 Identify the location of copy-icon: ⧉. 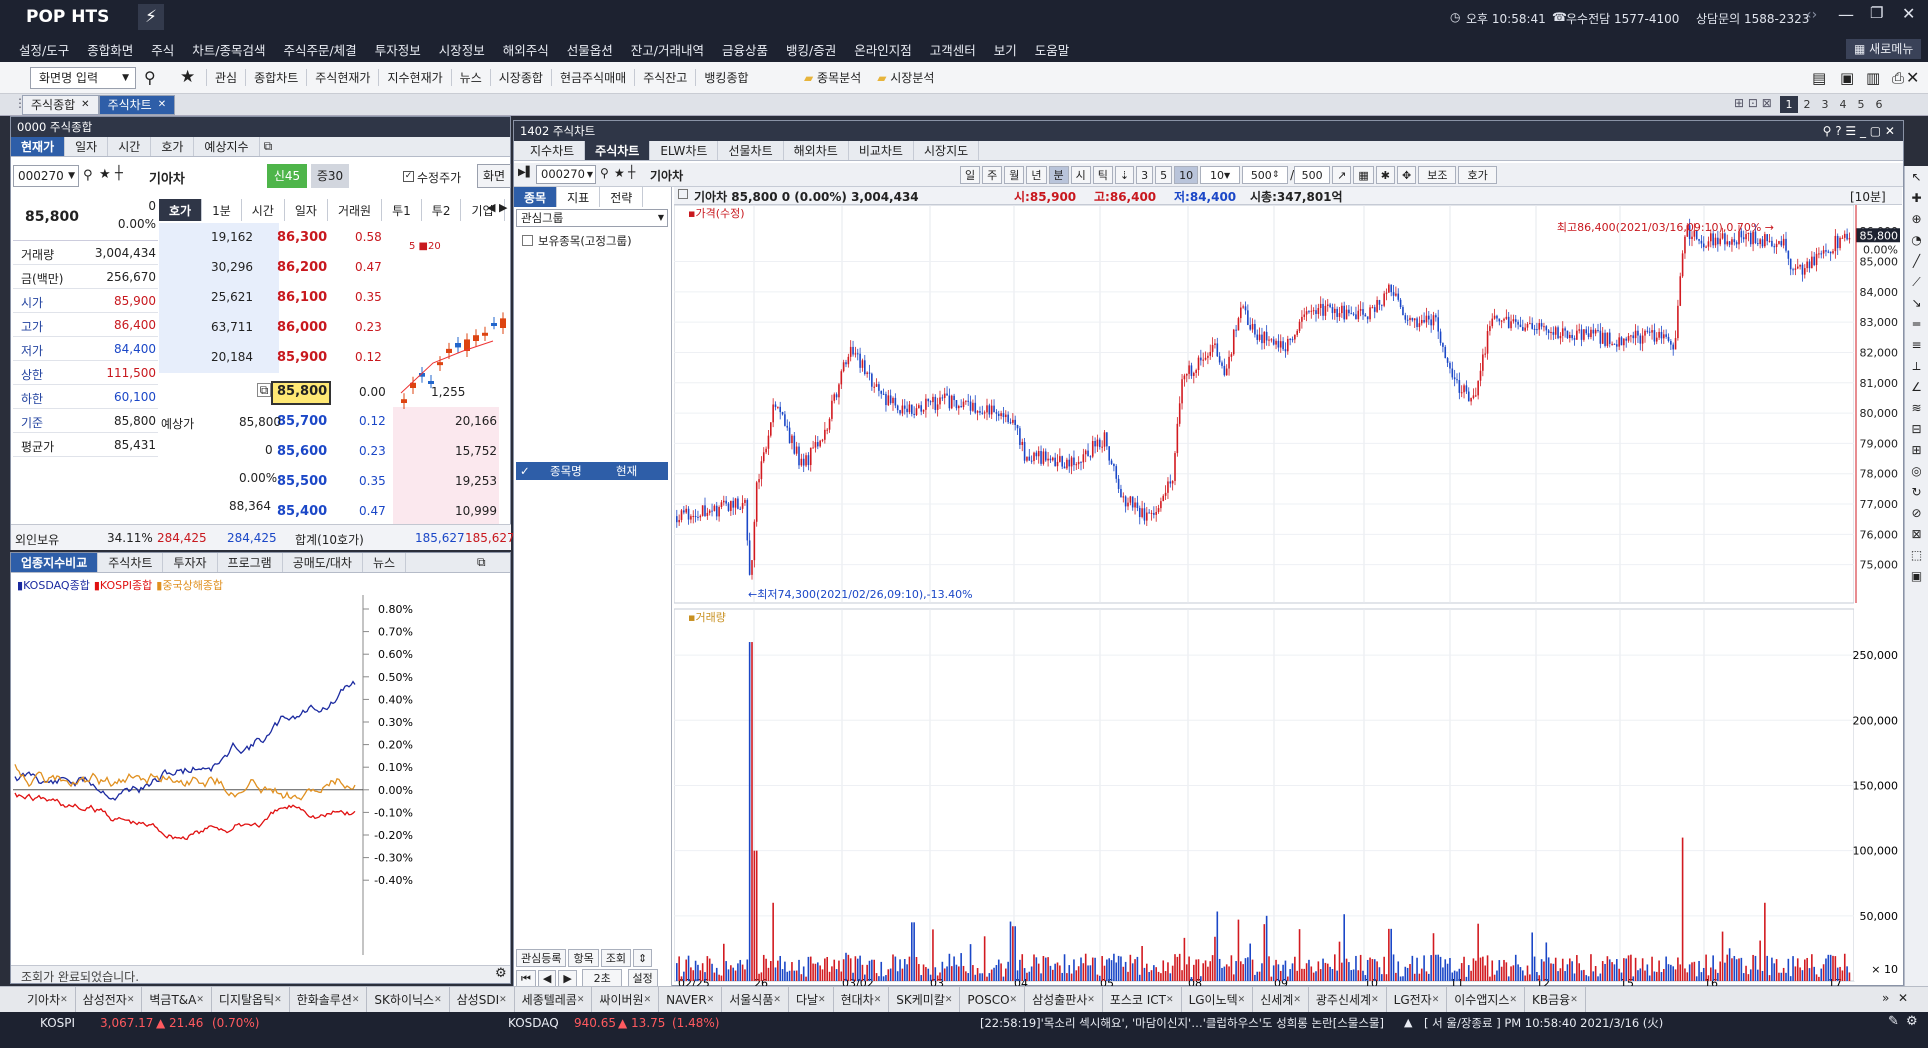
(264, 390).